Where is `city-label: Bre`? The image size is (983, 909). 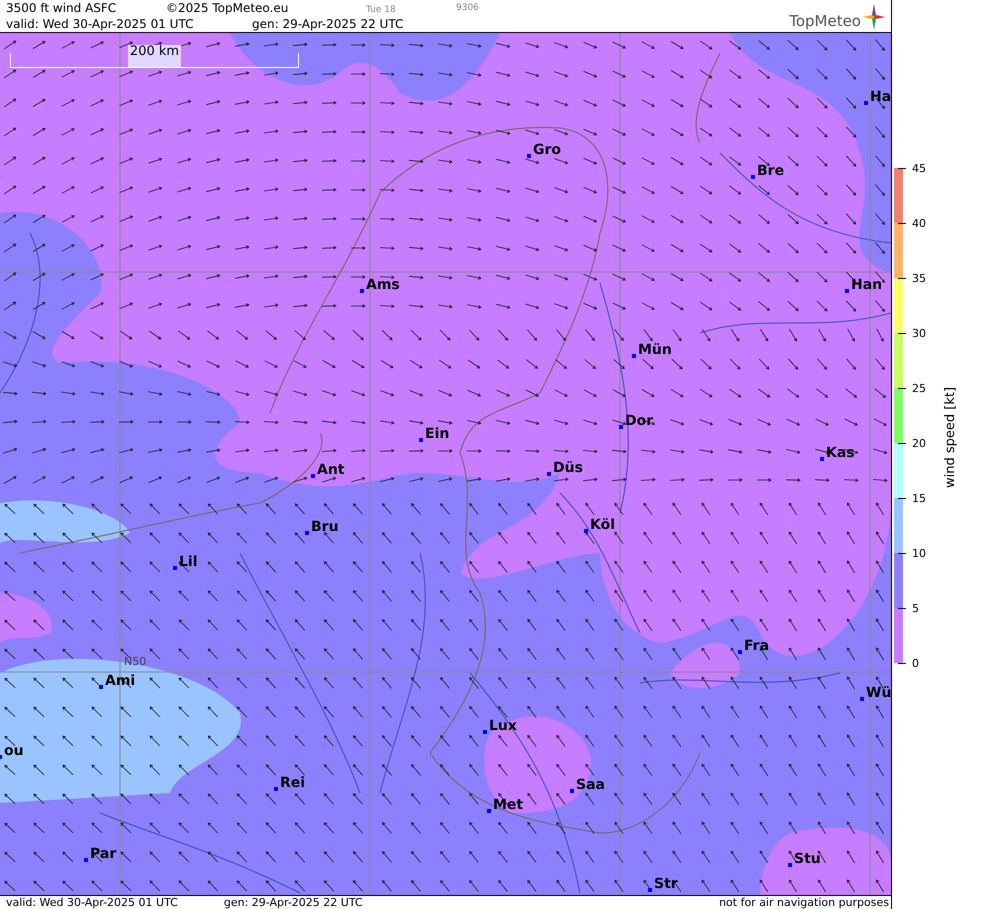
city-label: Bre is located at coordinates (770, 171).